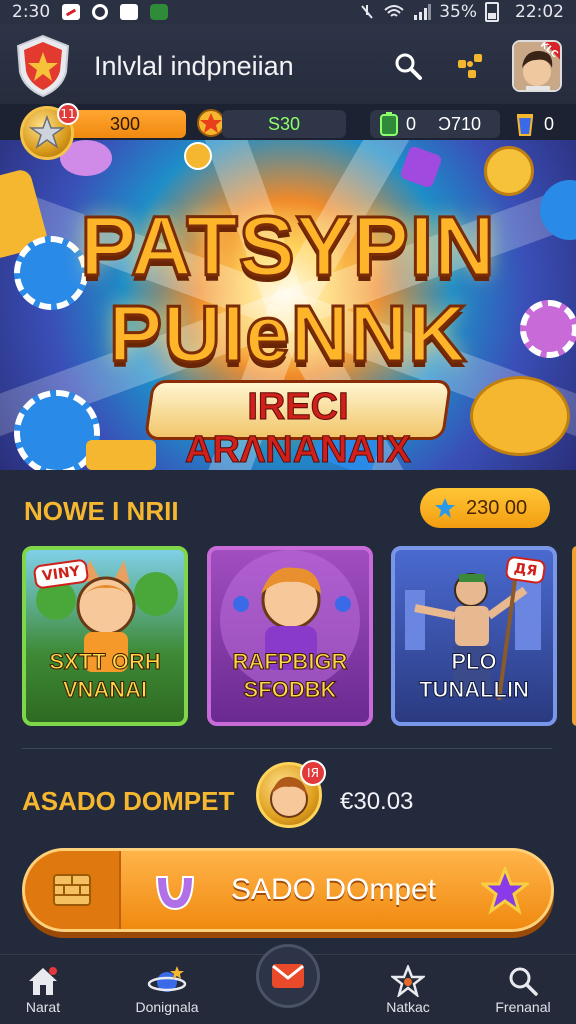  Describe the element at coordinates (492, 12) in the screenshot. I see `battery-icon` at that location.